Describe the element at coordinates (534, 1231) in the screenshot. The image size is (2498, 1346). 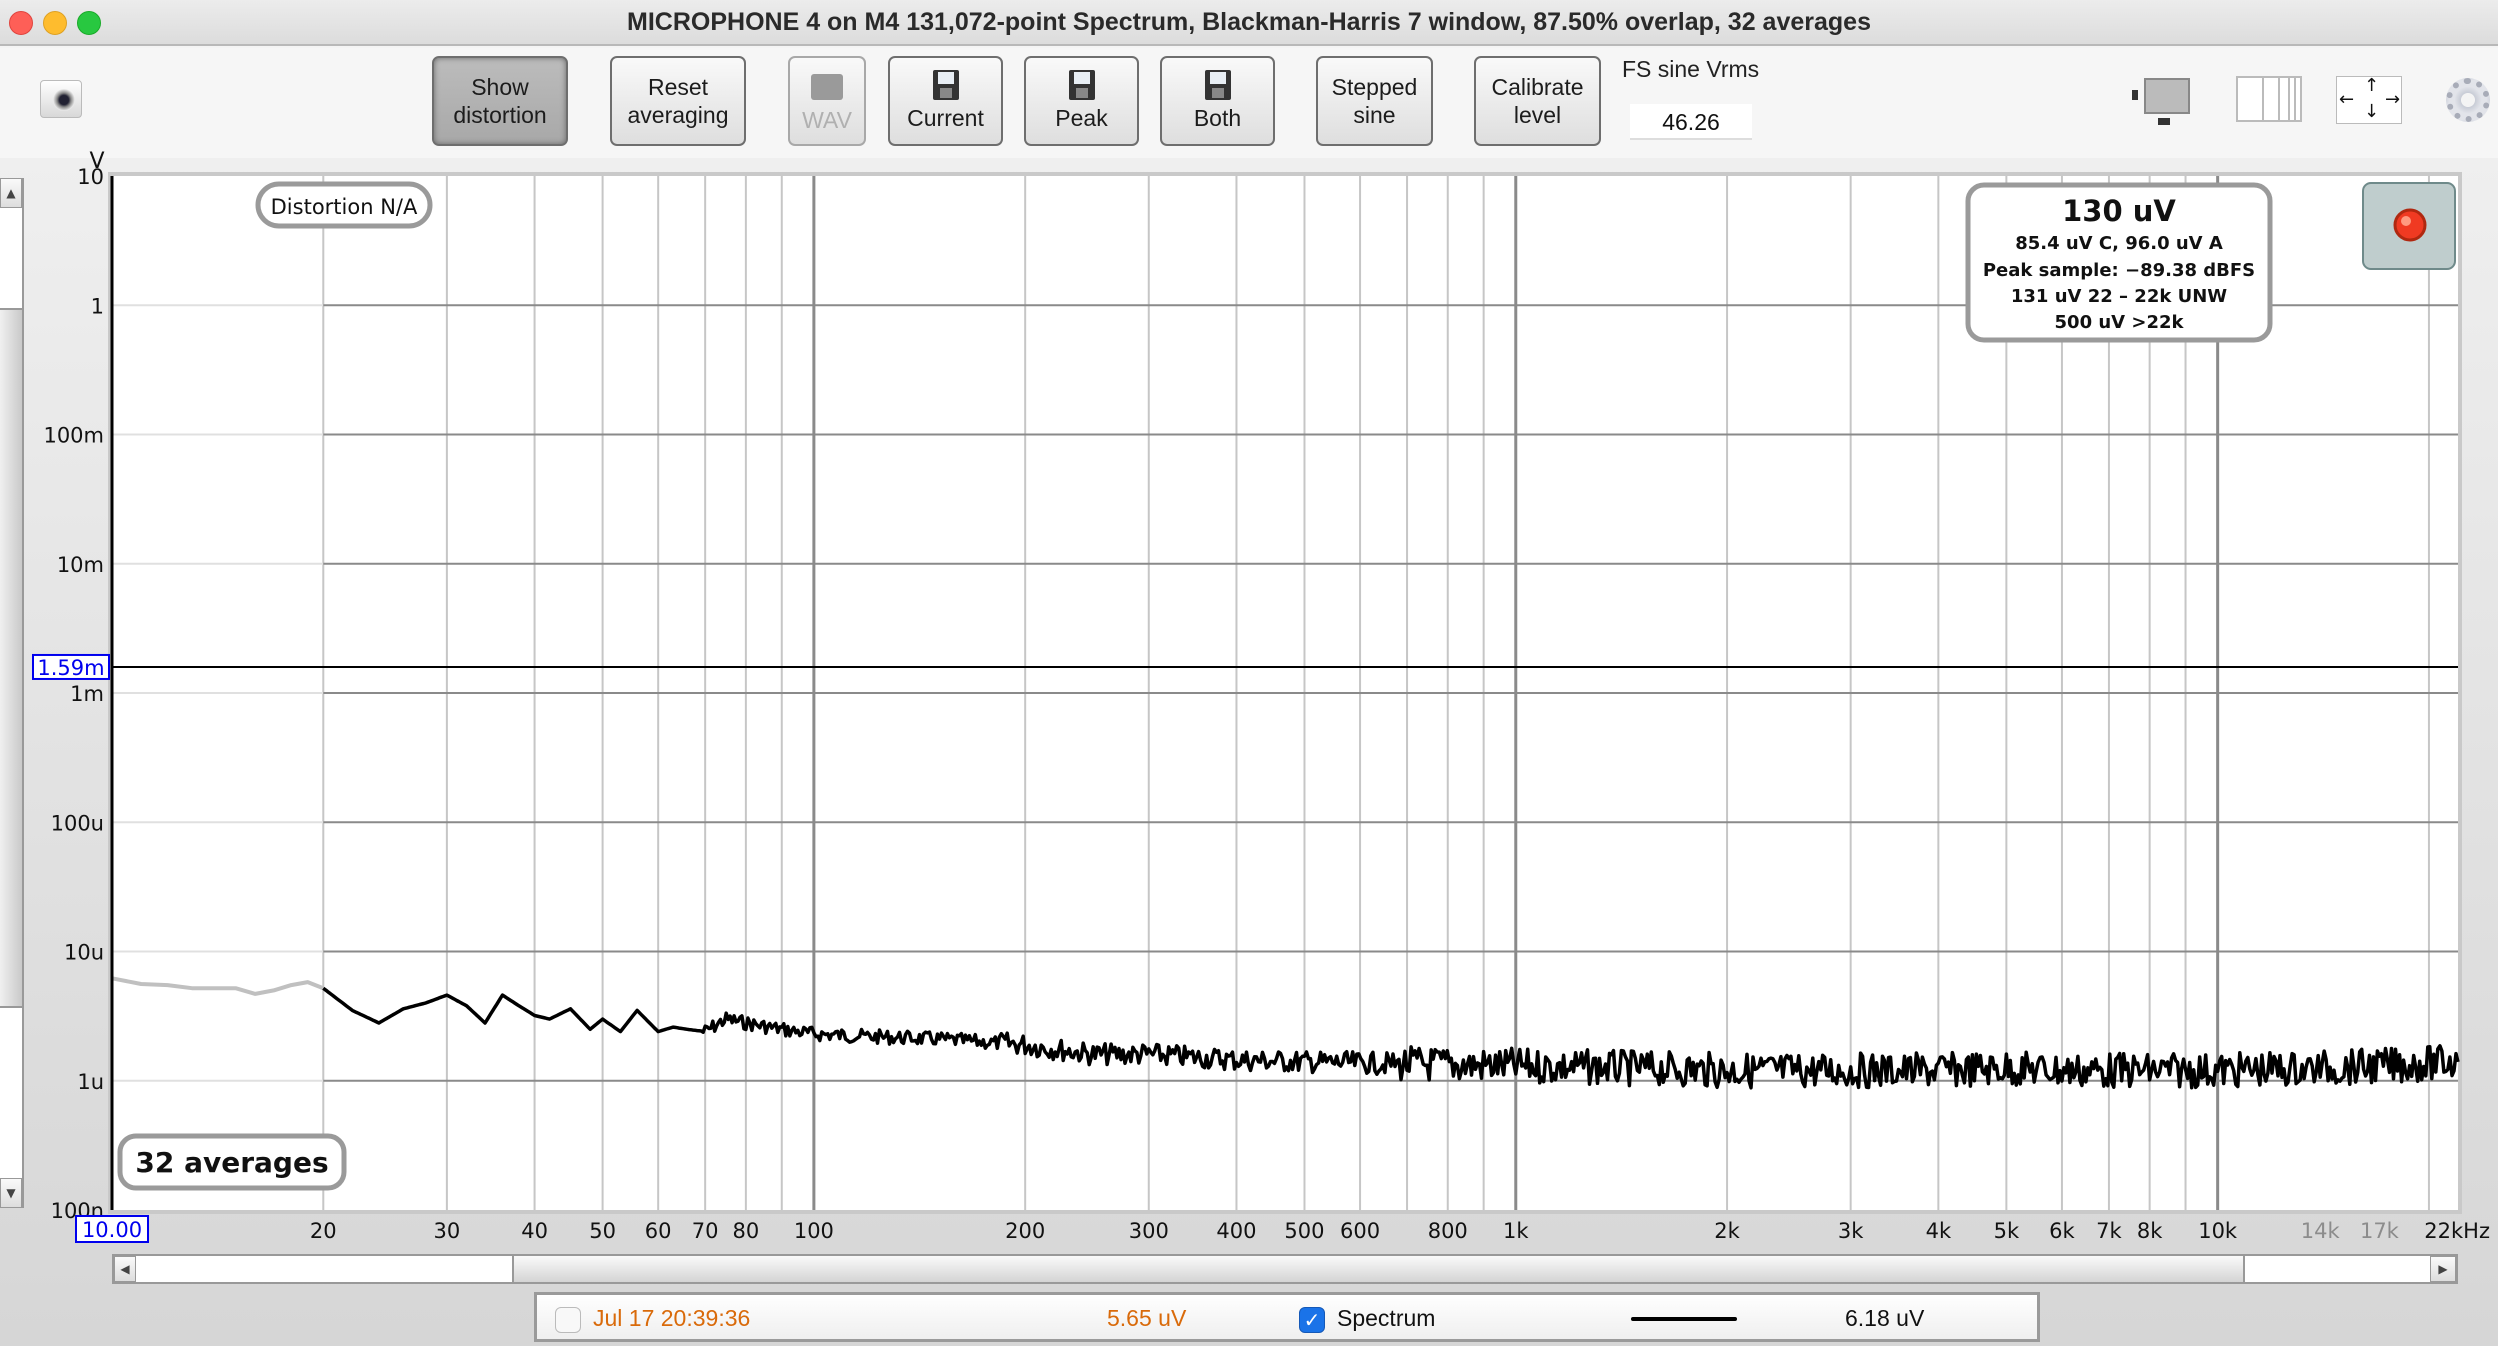
I see `x-tick-label: 40` at that location.